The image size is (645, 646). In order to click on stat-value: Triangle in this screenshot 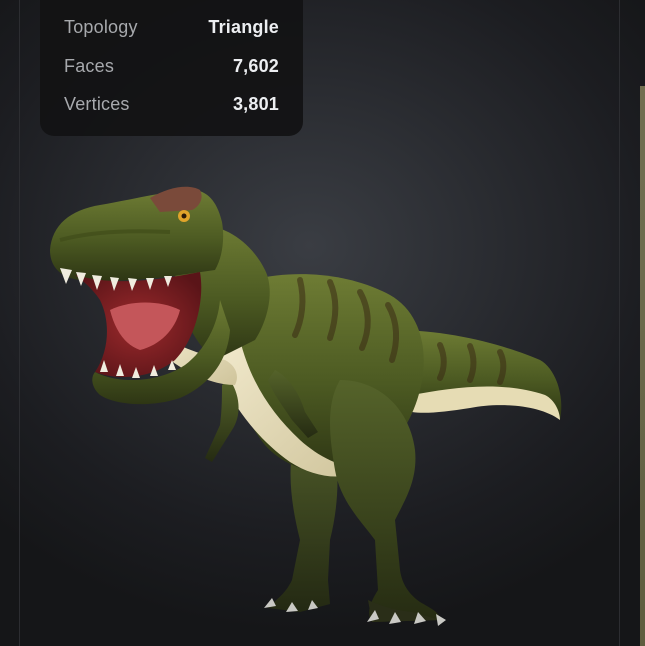, I will do `click(243, 26)`.